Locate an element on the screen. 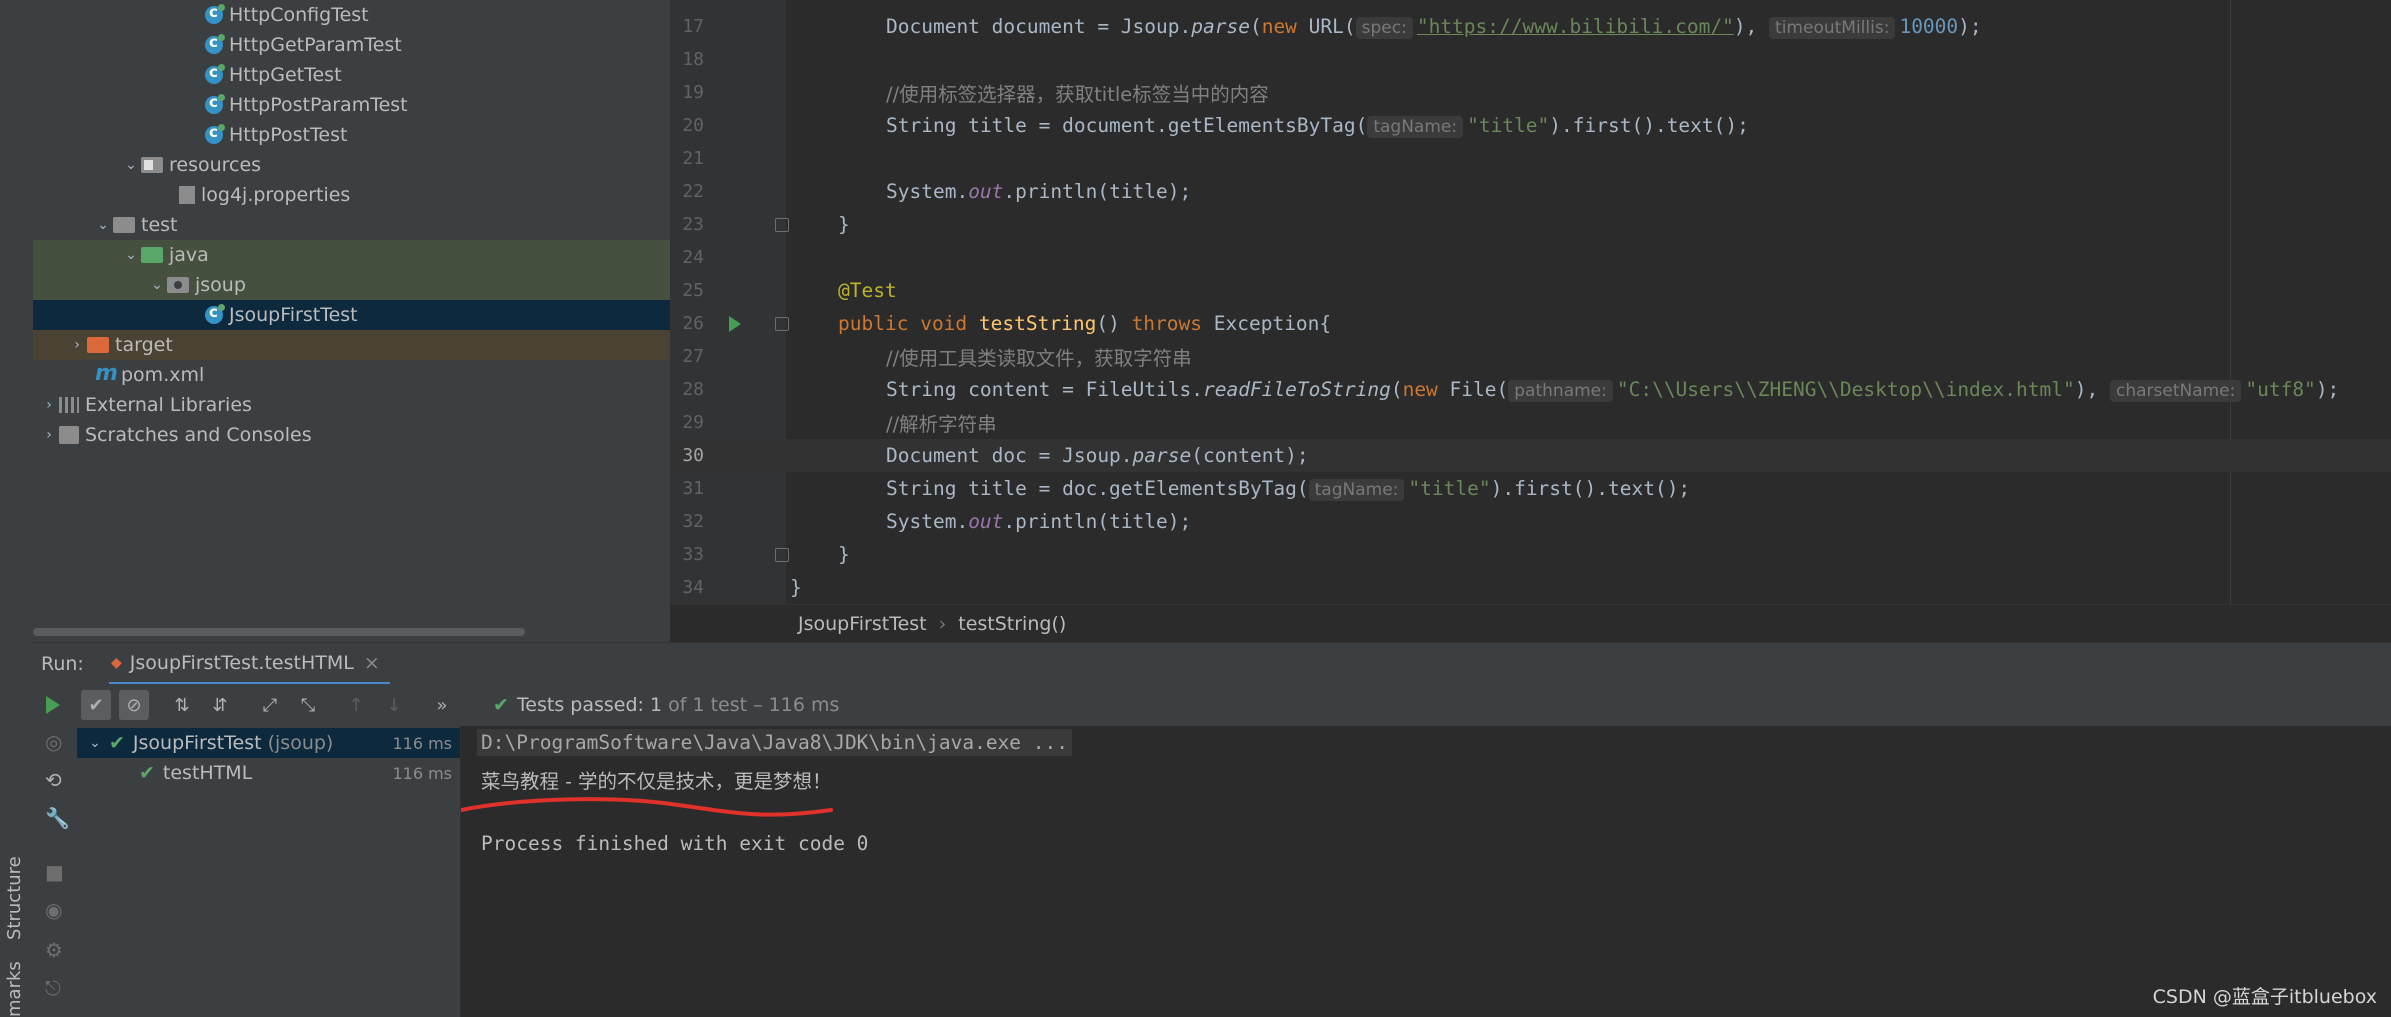 The height and width of the screenshot is (1017, 2391). bookmarks-tab: marks is located at coordinates (14, 989).